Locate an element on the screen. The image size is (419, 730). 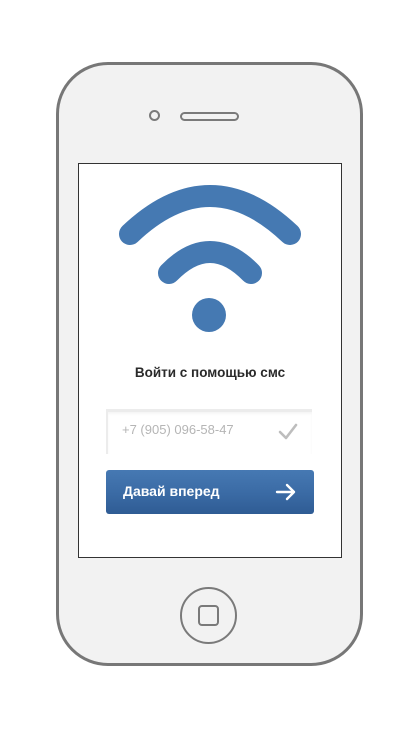
camera-icon is located at coordinates (154, 115).